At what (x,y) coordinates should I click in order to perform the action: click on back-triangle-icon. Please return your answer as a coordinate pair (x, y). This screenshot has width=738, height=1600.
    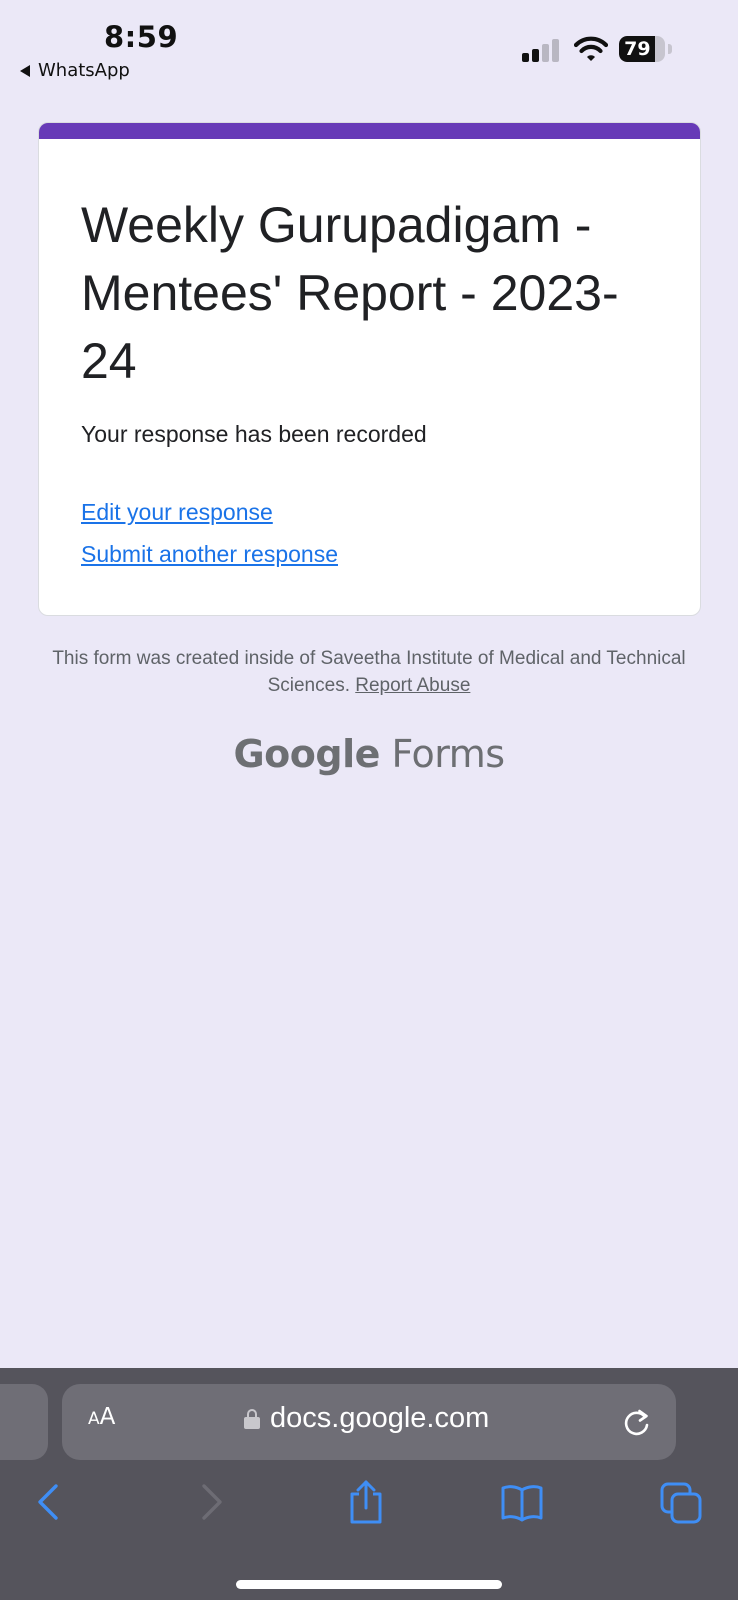
    Looking at the image, I should click on (25, 70).